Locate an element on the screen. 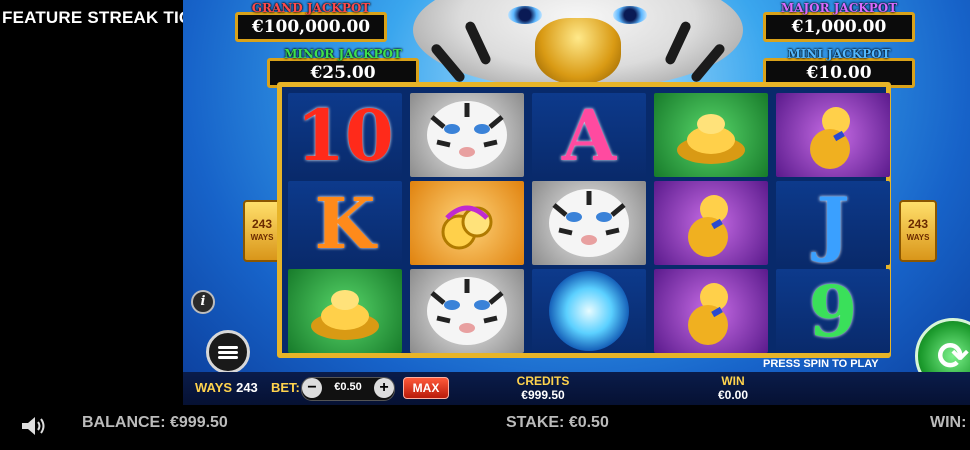 This screenshot has height=450, width=970. ways-value: 243 is located at coordinates (247, 387).